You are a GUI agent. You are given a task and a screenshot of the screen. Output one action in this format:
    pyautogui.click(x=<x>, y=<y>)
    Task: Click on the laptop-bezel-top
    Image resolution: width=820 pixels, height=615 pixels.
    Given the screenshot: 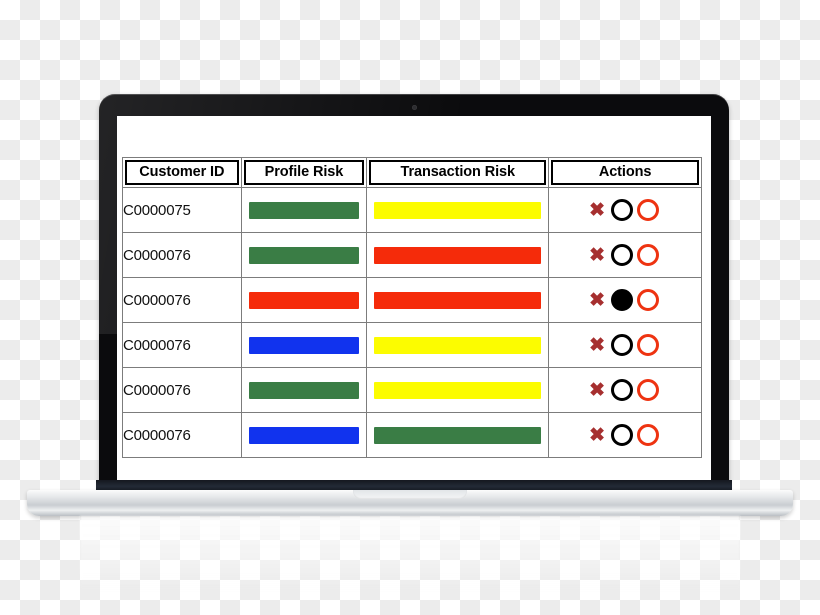 What is the action you would take?
    pyautogui.click(x=414, y=105)
    